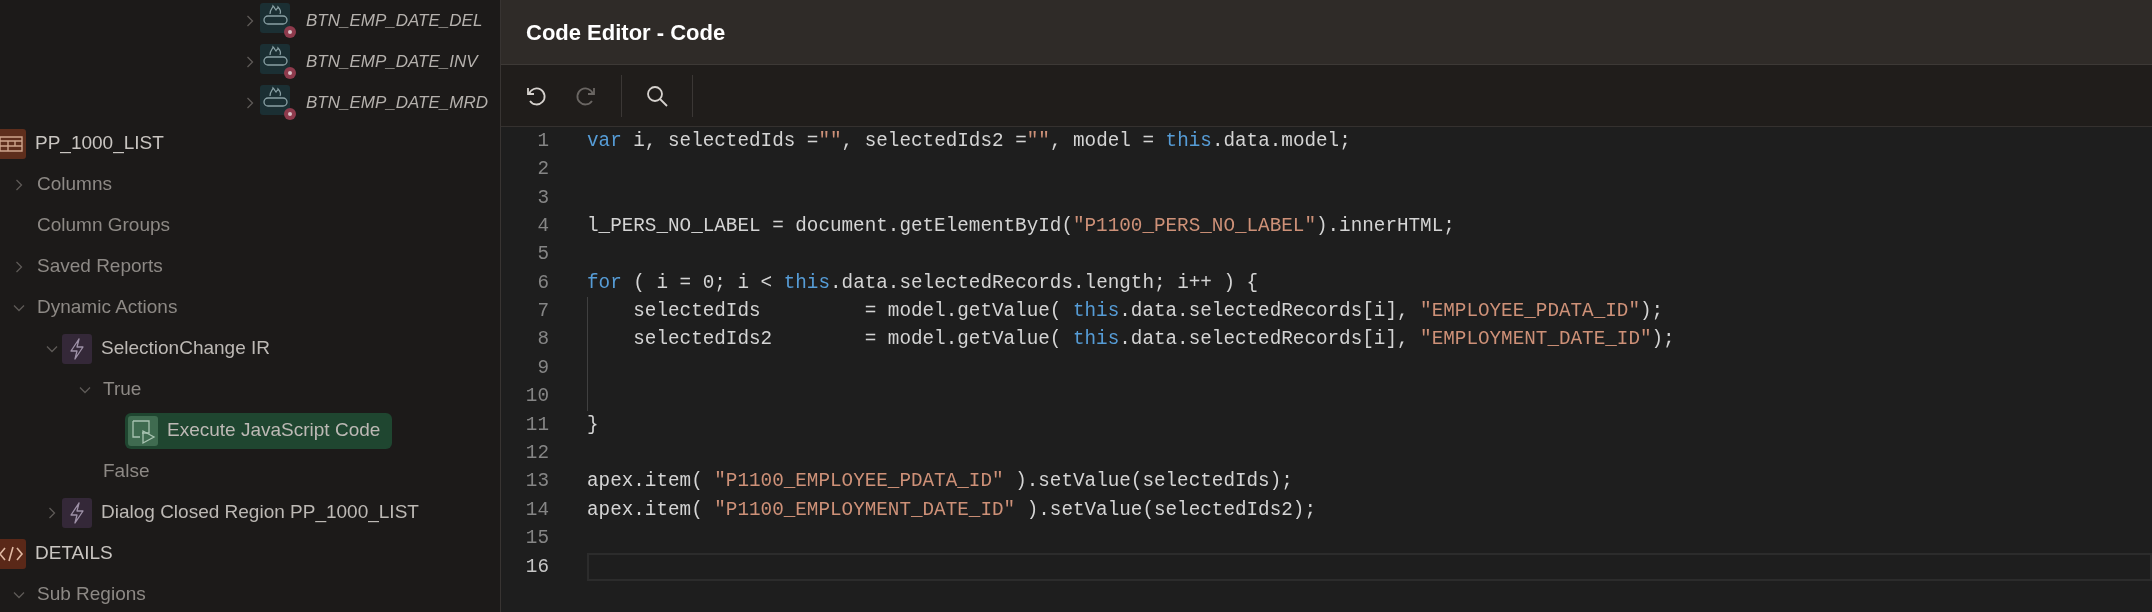 The height and width of the screenshot is (612, 2152). Describe the element at coordinates (593, 425) in the screenshot. I see `code-line: }` at that location.